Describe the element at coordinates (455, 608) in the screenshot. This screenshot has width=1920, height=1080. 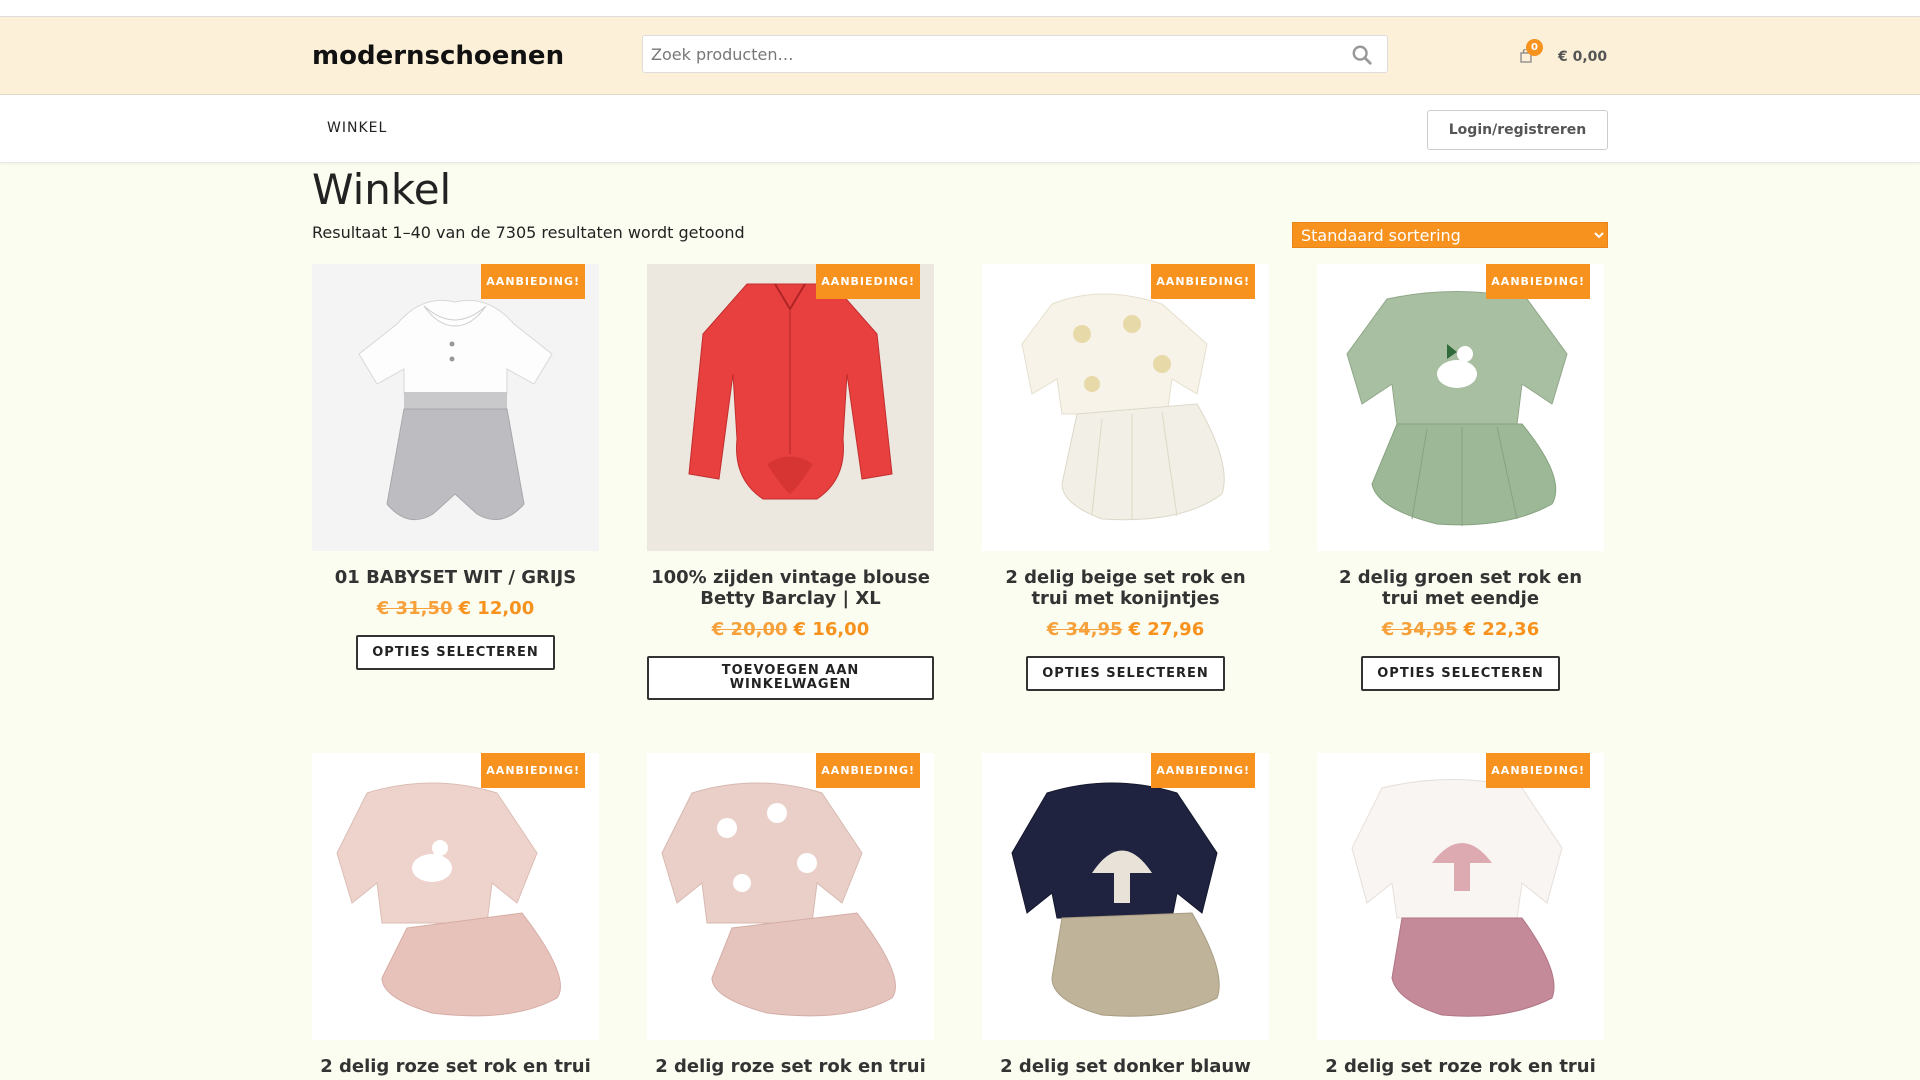
I see `product-price: € 31,50 € 12,00` at that location.